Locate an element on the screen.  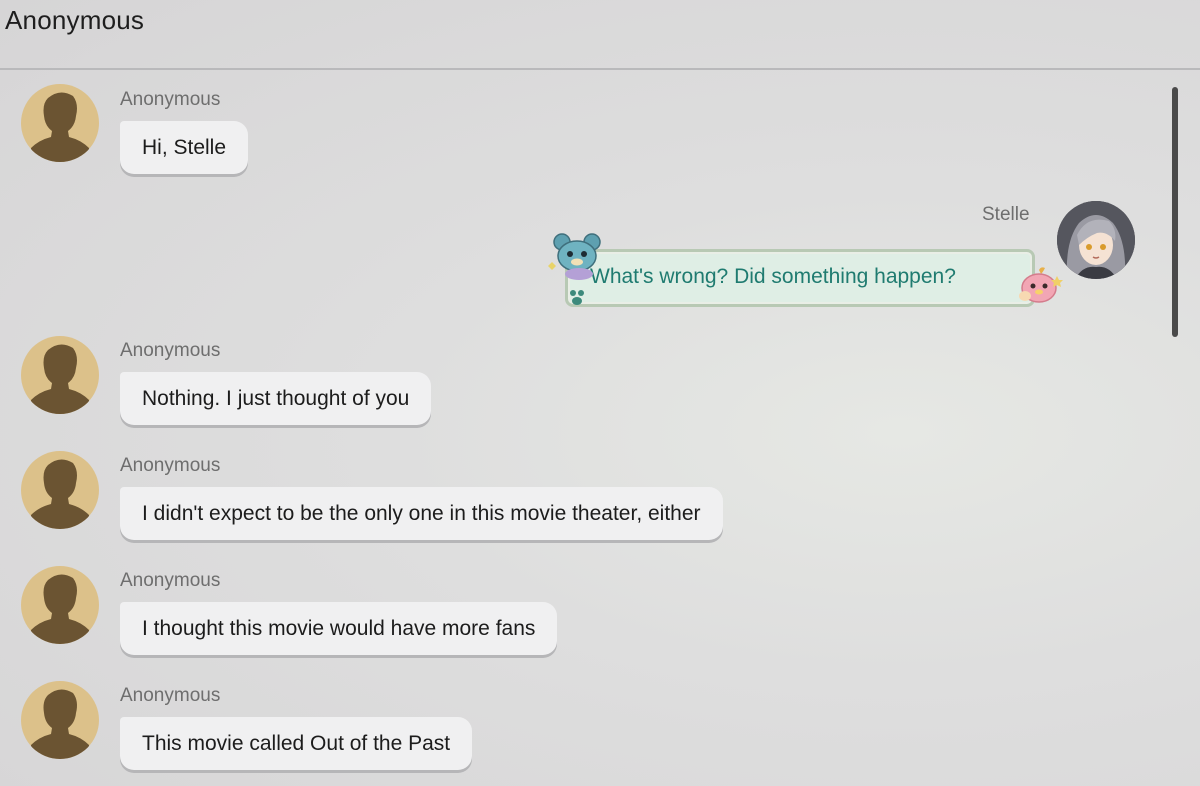
page-title: Anonymous is located at coordinates (75, 20).